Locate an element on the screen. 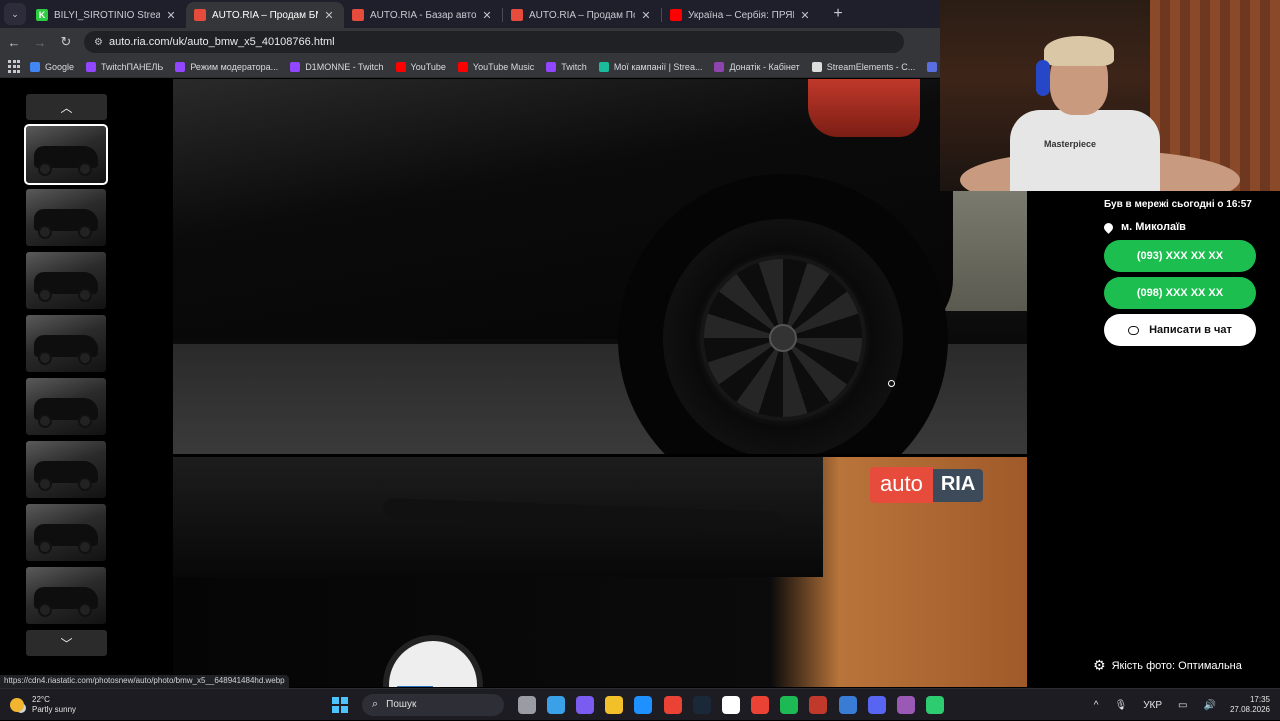  last-online-text: Був в мережі сьогодні о 16:57 is located at coordinates (1178, 204).